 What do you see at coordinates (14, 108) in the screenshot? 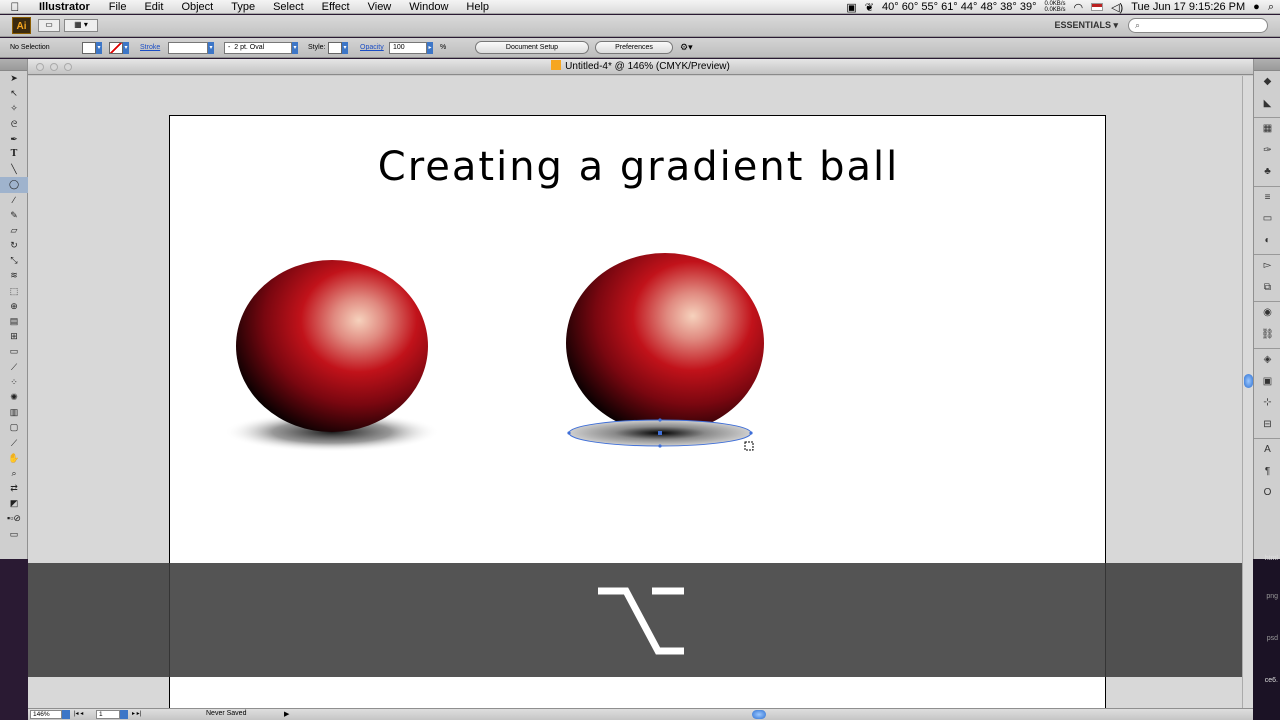
I see `magic-wand-tool-icon: ✧` at bounding box center [14, 108].